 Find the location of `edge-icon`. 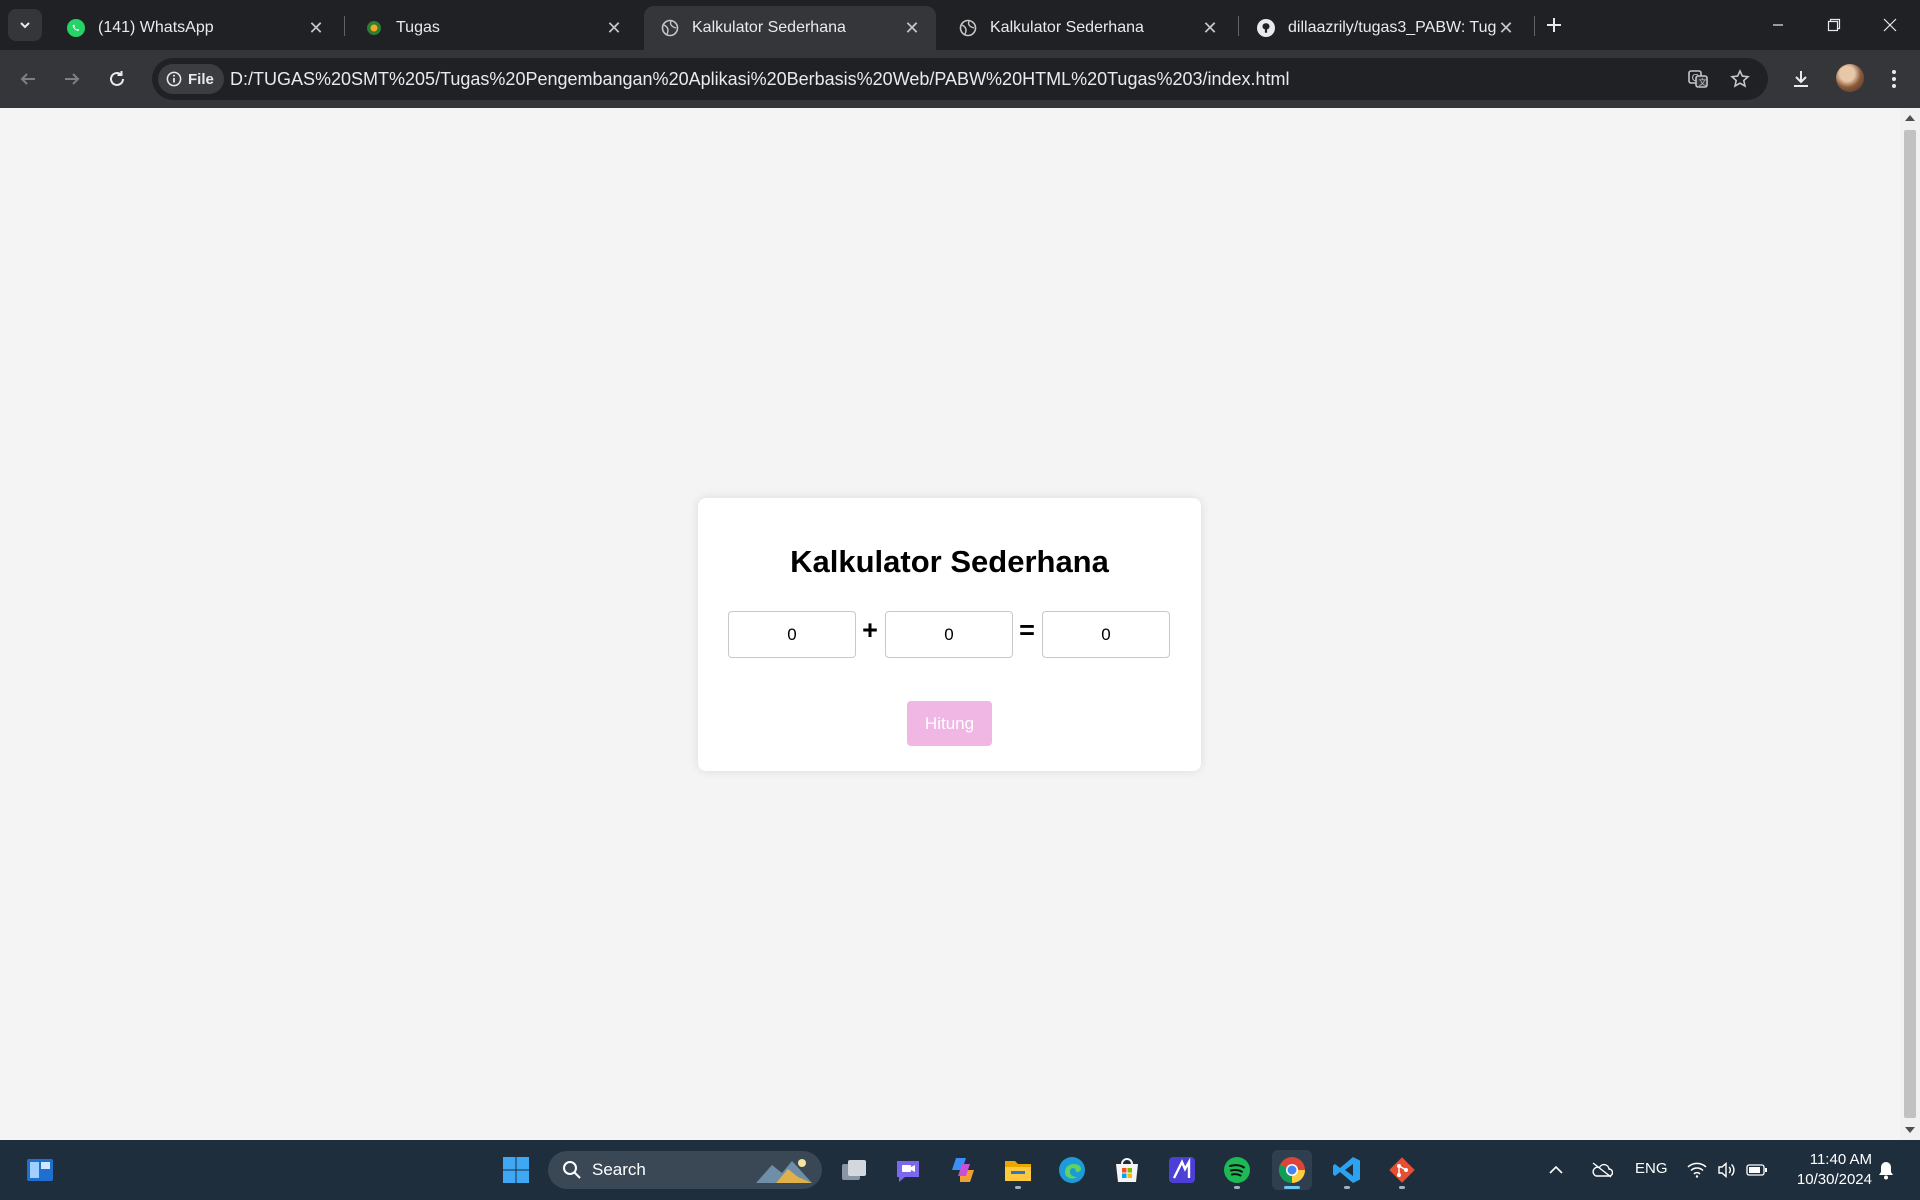

edge-icon is located at coordinates (1072, 1170).